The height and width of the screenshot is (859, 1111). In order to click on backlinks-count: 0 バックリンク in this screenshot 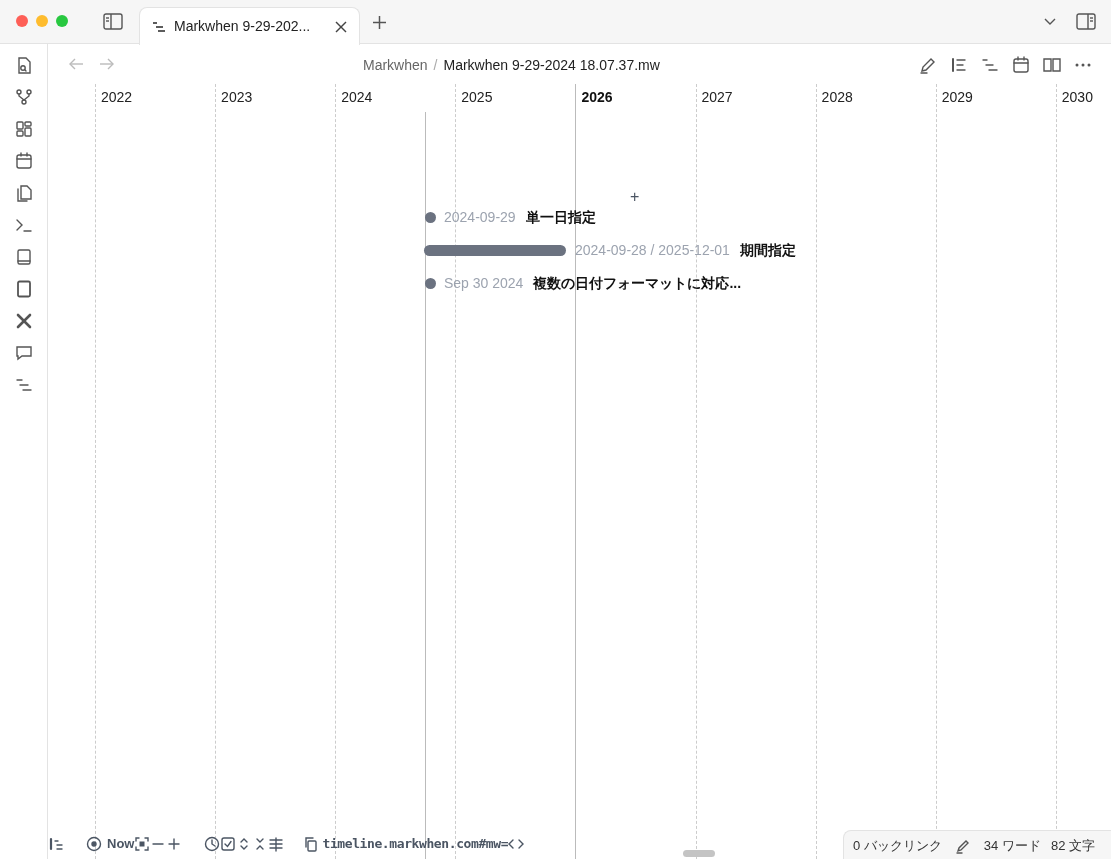, I will do `click(897, 845)`.